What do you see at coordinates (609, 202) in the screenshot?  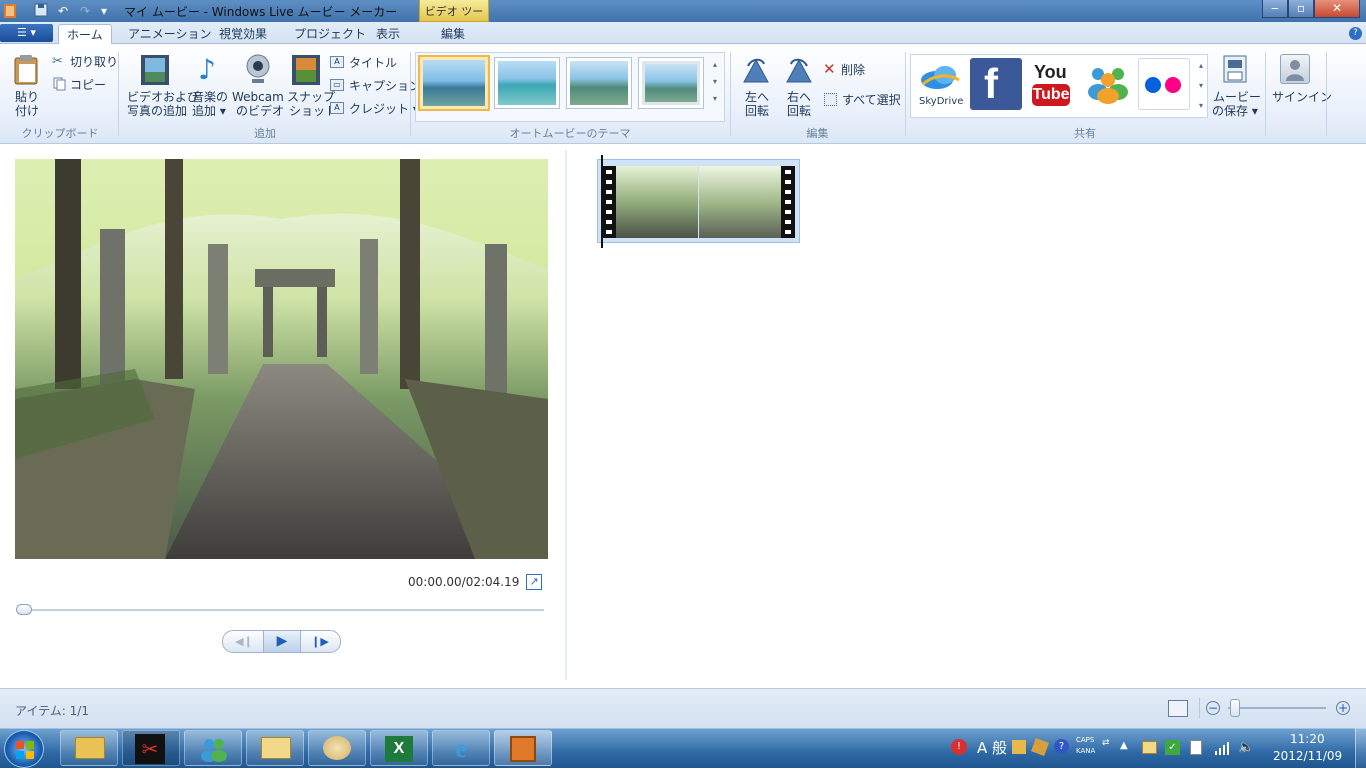 I see `sprocket-holes-left` at bounding box center [609, 202].